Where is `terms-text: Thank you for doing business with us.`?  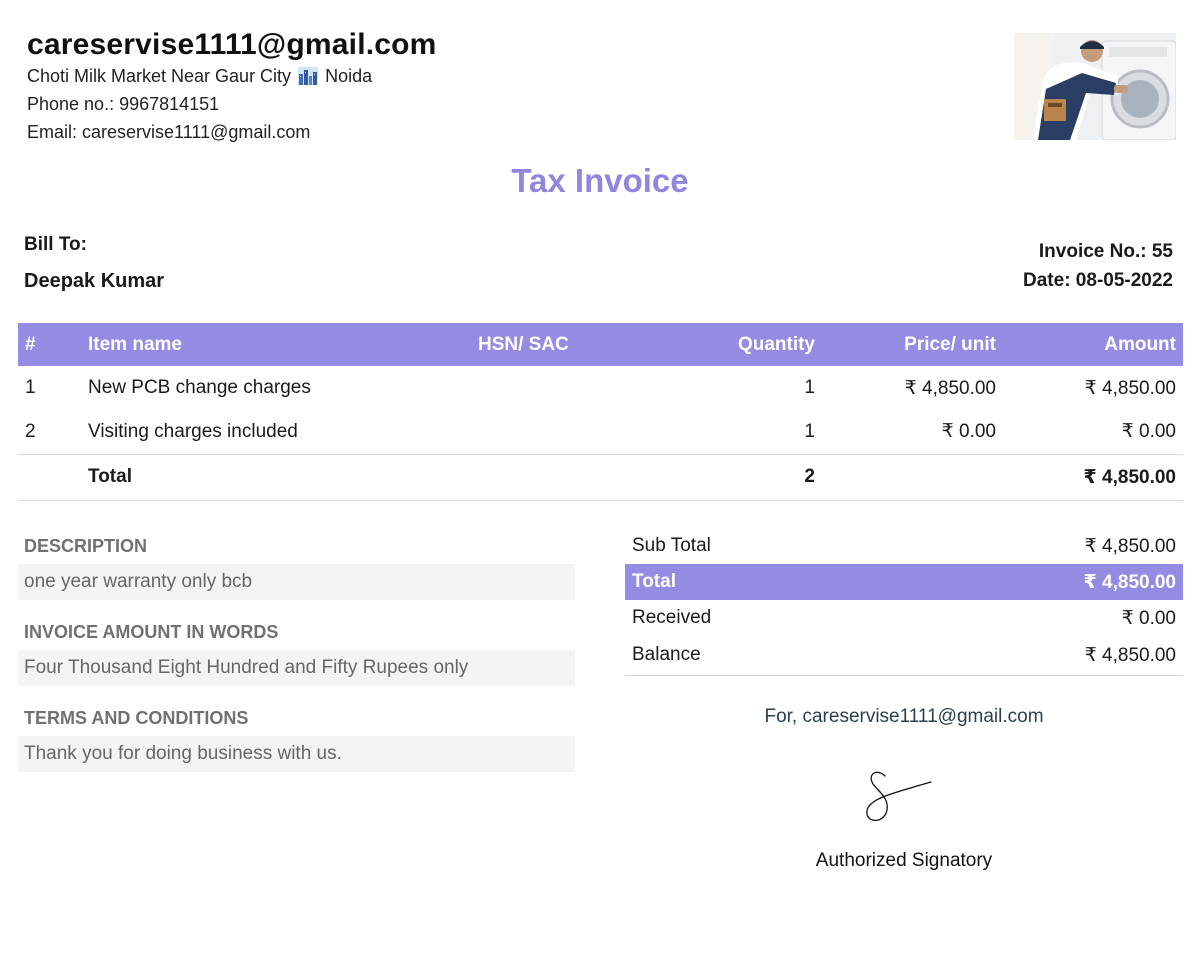 terms-text: Thank you for doing business with us. is located at coordinates (296, 754).